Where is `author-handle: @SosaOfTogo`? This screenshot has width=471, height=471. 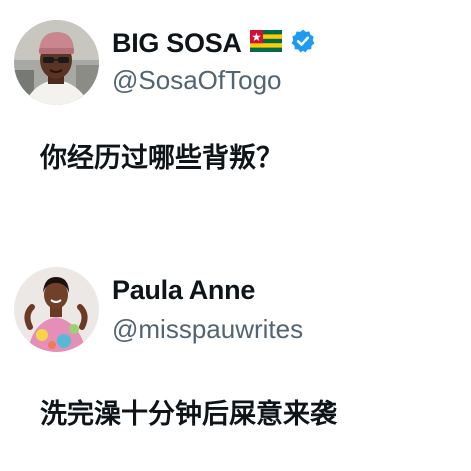 author-handle: @SosaOfTogo is located at coordinates (196, 80).